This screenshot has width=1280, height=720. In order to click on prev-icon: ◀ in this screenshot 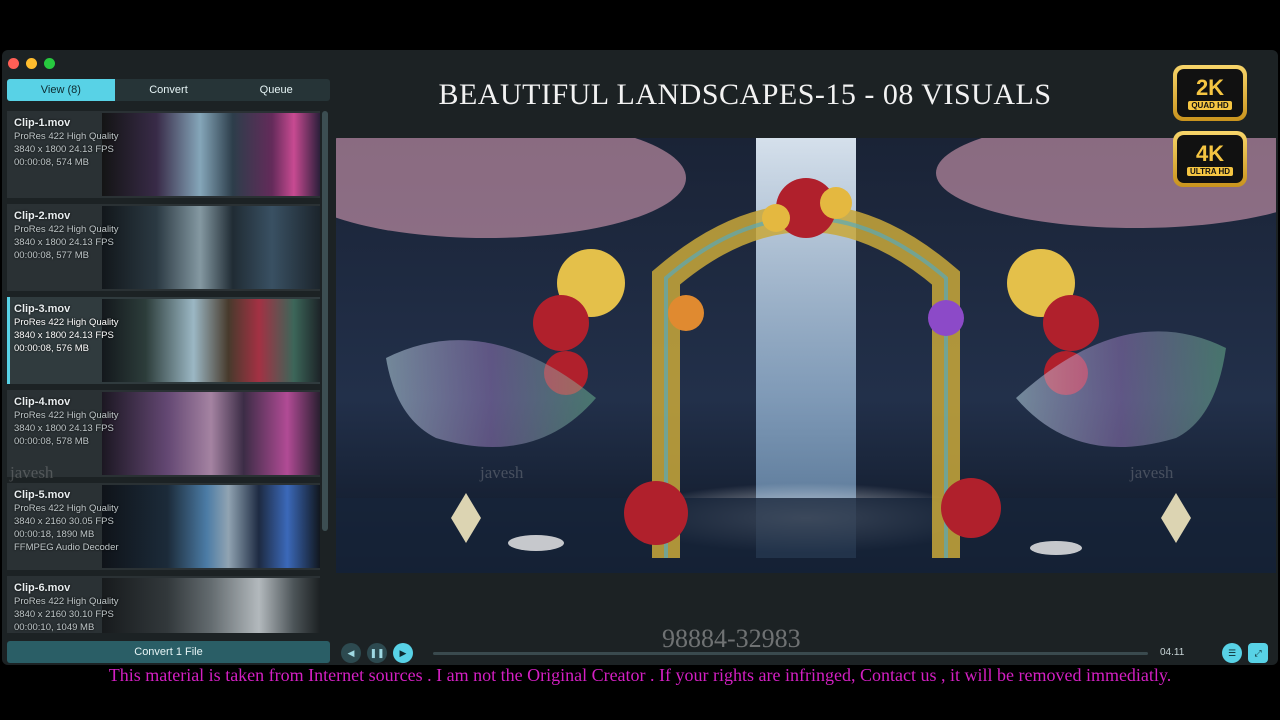, I will do `click(351, 653)`.